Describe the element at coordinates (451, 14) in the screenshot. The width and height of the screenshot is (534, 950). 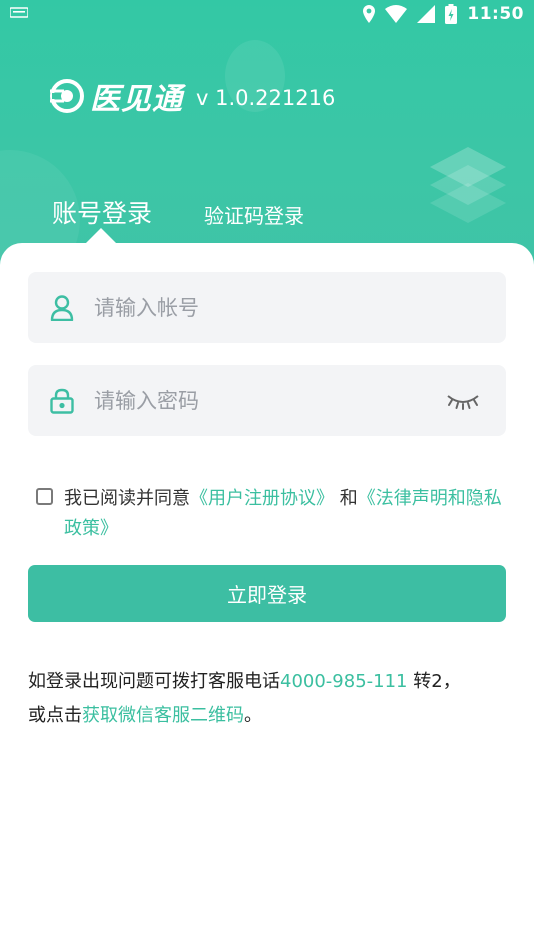
I see `battery-icon` at that location.